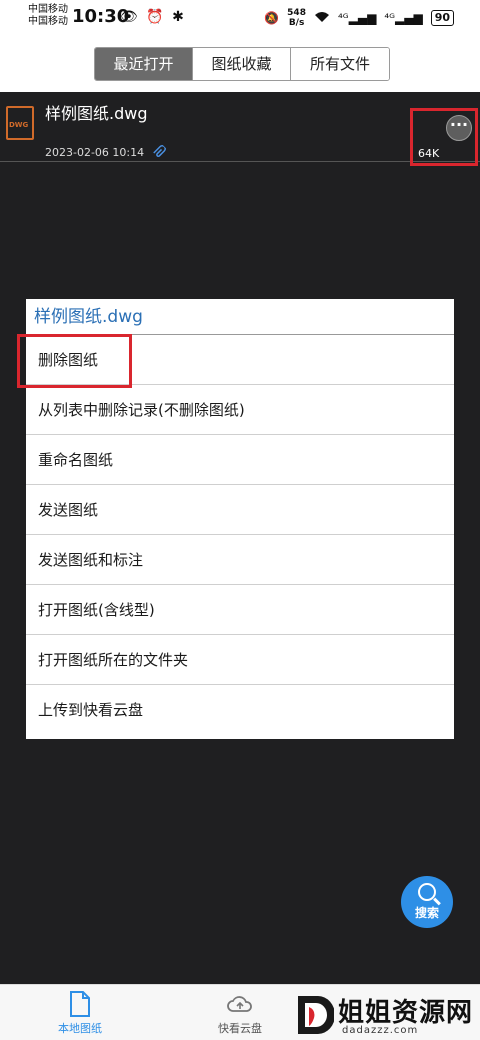  Describe the element at coordinates (406, 1013) in the screenshot. I see `watermark-text: 姐姐资源网` at that location.